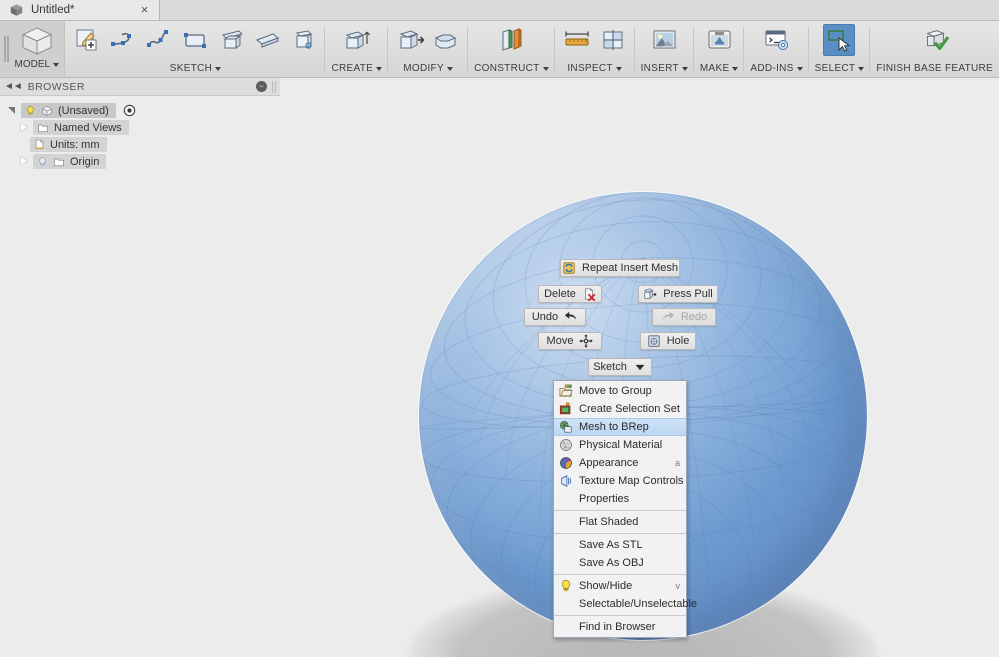 The width and height of the screenshot is (999, 657). I want to click on marking-menu-label: Repeat Insert Mesh, so click(630, 268).